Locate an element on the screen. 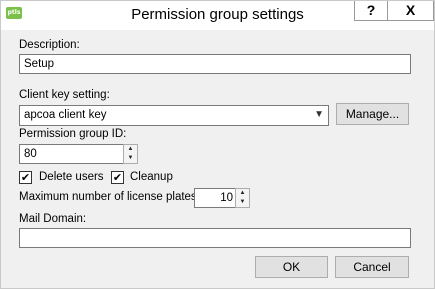 Image resolution: width=435 pixels, height=289 pixels. cancel-button: Cancel is located at coordinates (372, 267).